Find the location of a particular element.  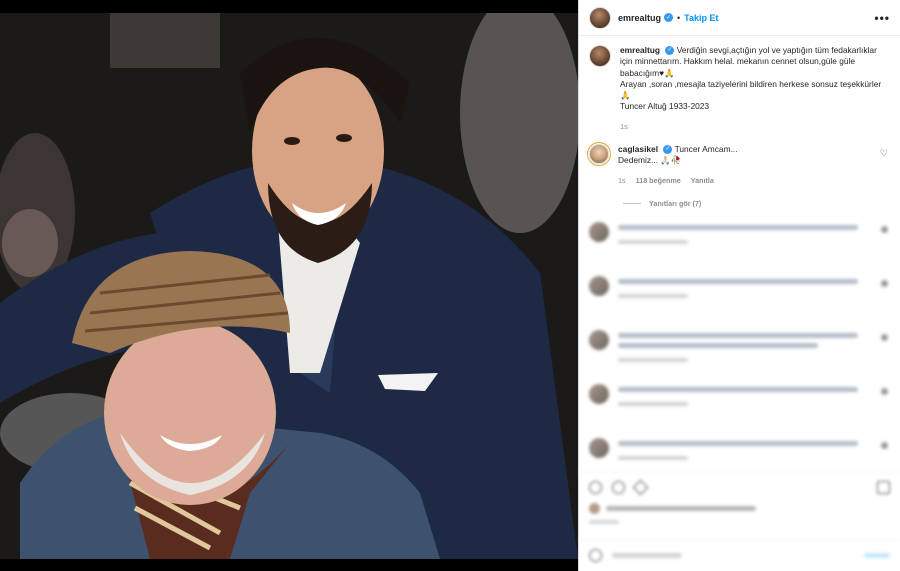

post-header: emrealtug ✓ • Takip Et ••• is located at coordinates (739, 18).